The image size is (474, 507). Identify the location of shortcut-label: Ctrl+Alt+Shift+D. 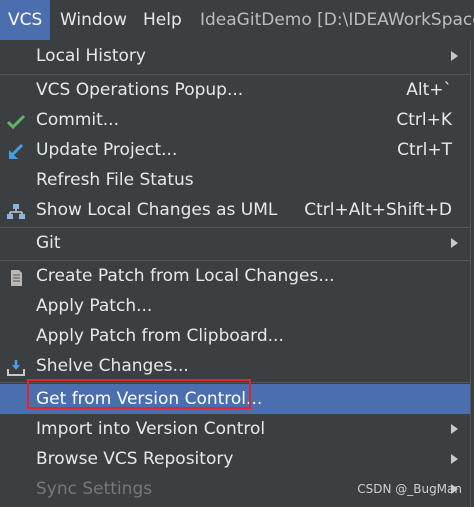
(378, 210).